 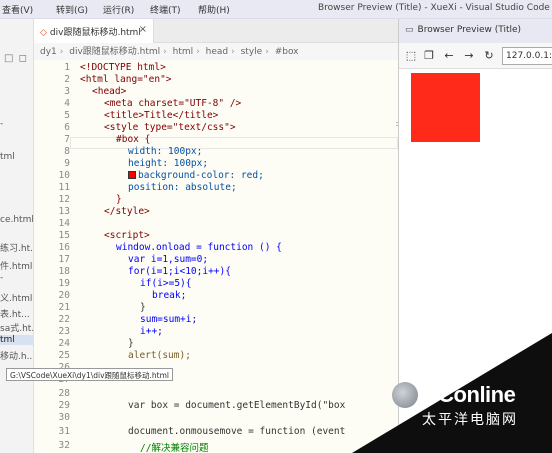 I want to click on explorer-toolbar-icons: □ ◻, so click(x=16, y=58).